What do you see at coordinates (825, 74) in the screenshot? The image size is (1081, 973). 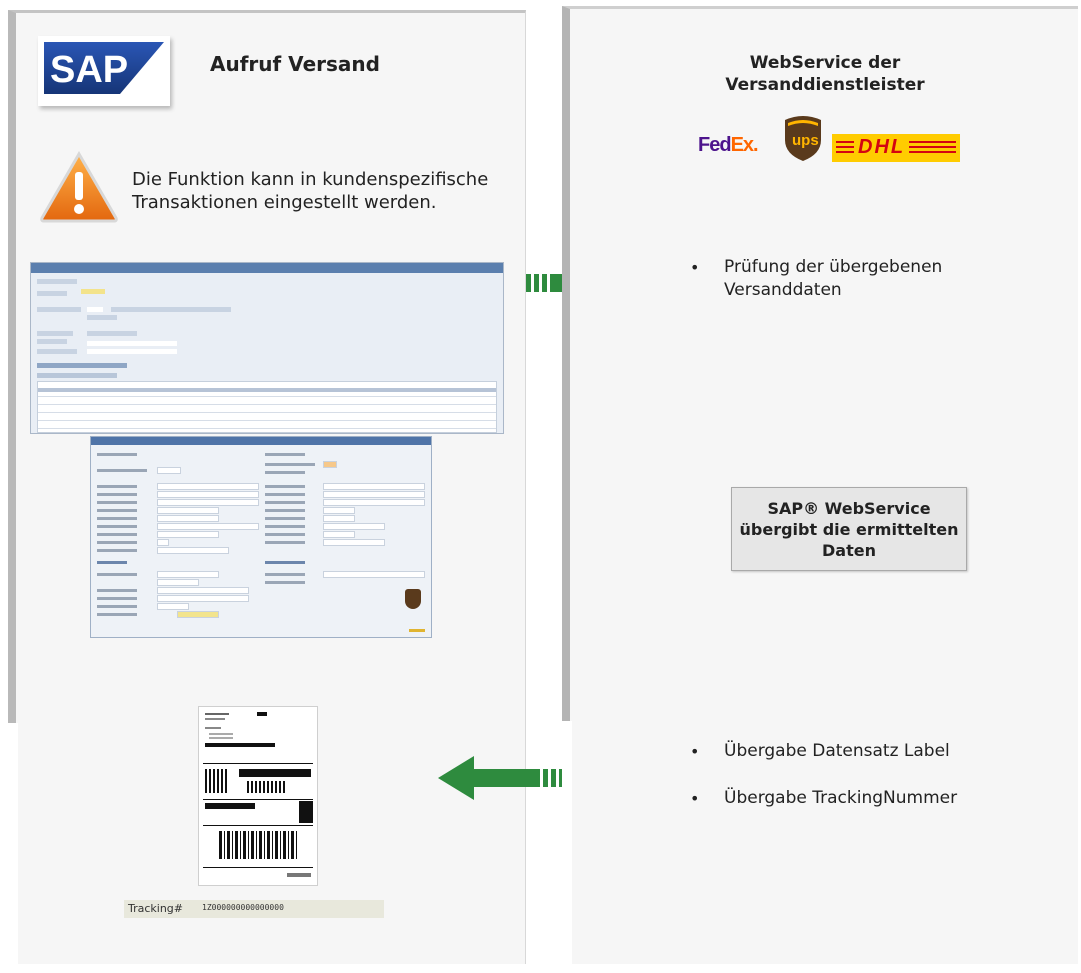 I see `right-title: WebService der Versanddienstleister` at bounding box center [825, 74].